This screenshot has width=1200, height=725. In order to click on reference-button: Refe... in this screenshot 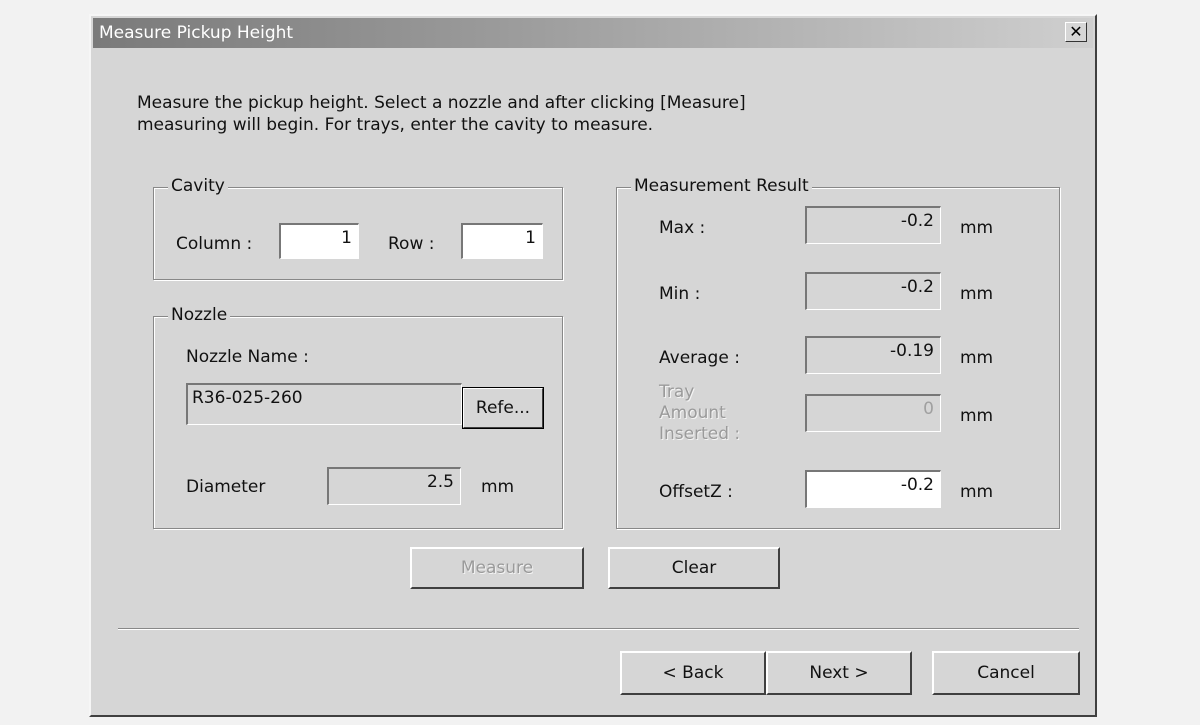, I will do `click(503, 408)`.